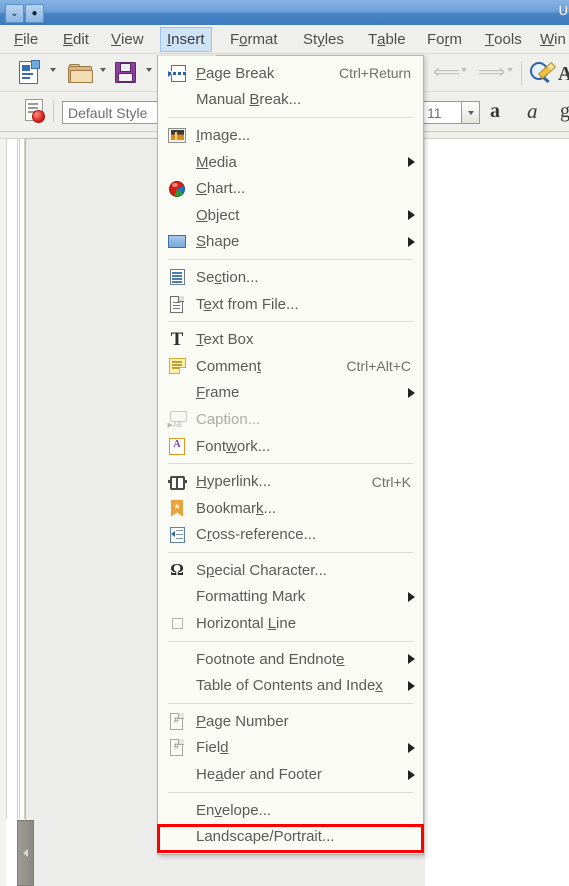 Image resolution: width=569 pixels, height=886 pixels. What do you see at coordinates (290, 215) in the screenshot?
I see `menu-item-object: Object` at bounding box center [290, 215].